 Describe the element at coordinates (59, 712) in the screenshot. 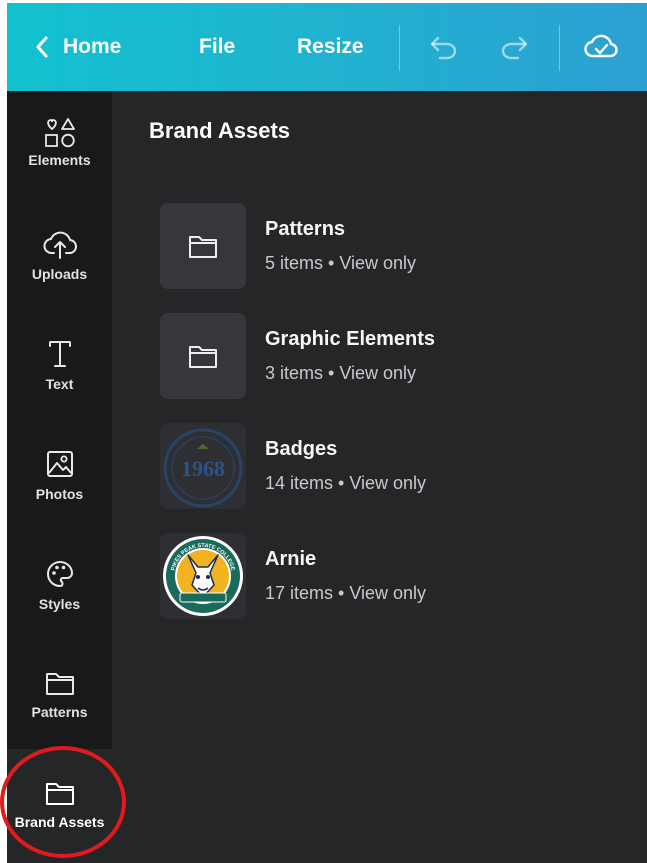

I see `sidebar-item-label: Patterns` at that location.